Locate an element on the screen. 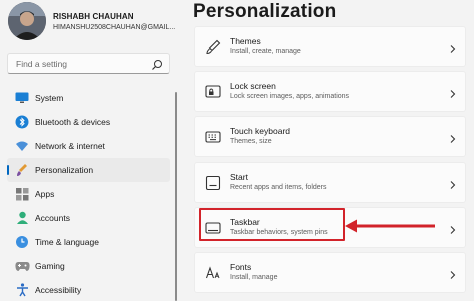  sidebar-item-apps: Apps is located at coordinates (88, 194).